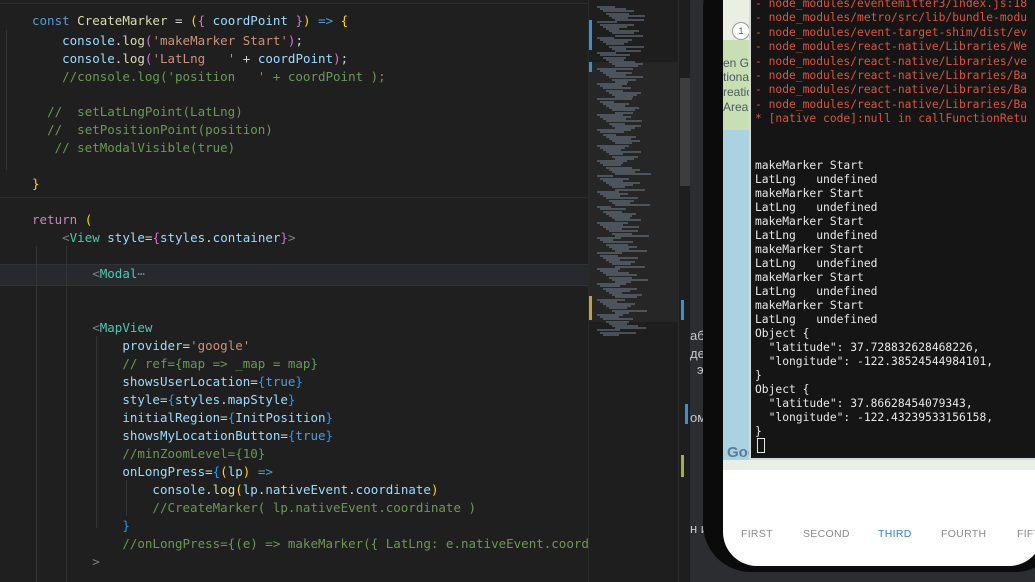  Describe the element at coordinates (963, 534) in the screenshot. I see `tab-fourth: FOURTH` at that location.